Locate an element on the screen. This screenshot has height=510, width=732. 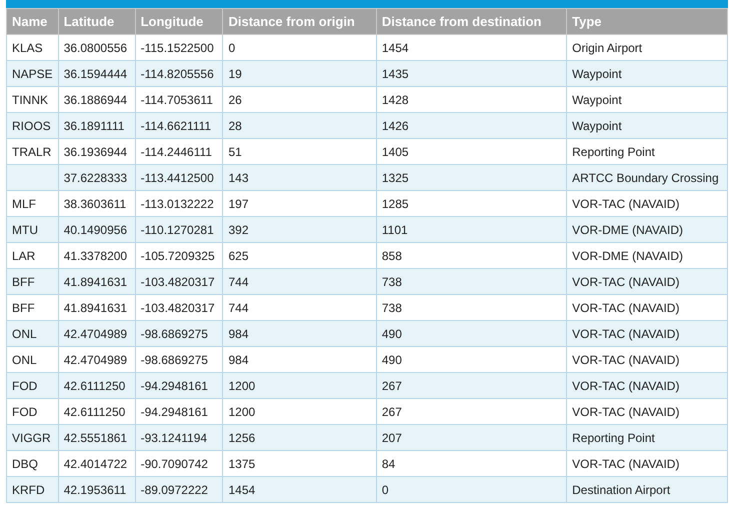
table-cell: 1101 is located at coordinates (395, 229).